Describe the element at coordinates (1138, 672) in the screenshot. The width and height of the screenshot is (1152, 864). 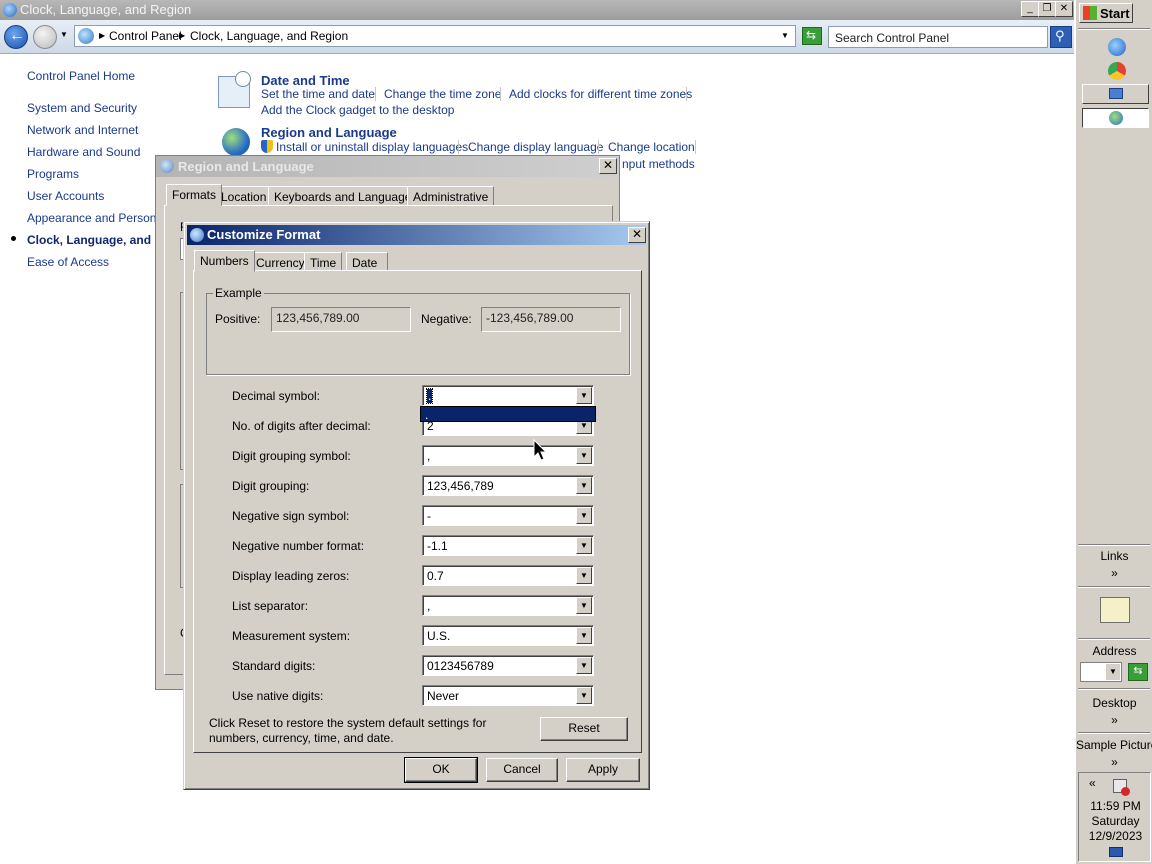
I see `taskbar-go-button: ⇆` at that location.